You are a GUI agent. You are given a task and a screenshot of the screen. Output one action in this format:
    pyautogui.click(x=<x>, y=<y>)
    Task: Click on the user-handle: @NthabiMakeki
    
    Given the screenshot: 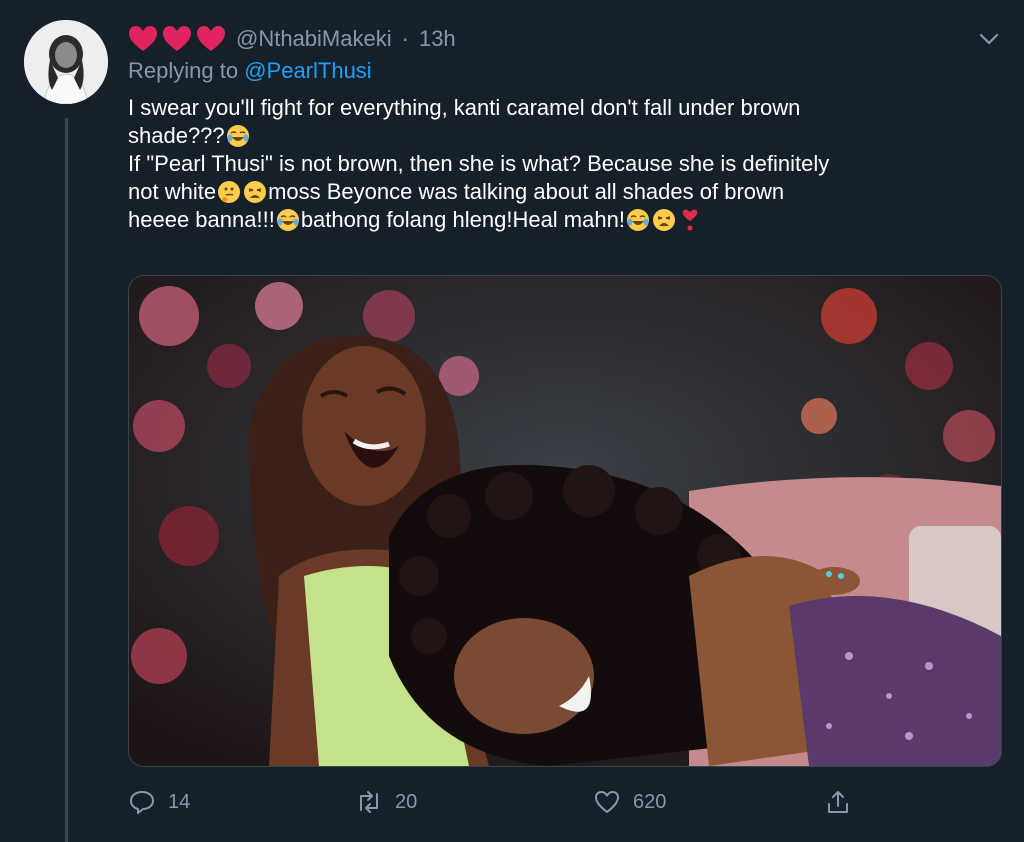 What is the action you would take?
    pyautogui.click(x=314, y=39)
    